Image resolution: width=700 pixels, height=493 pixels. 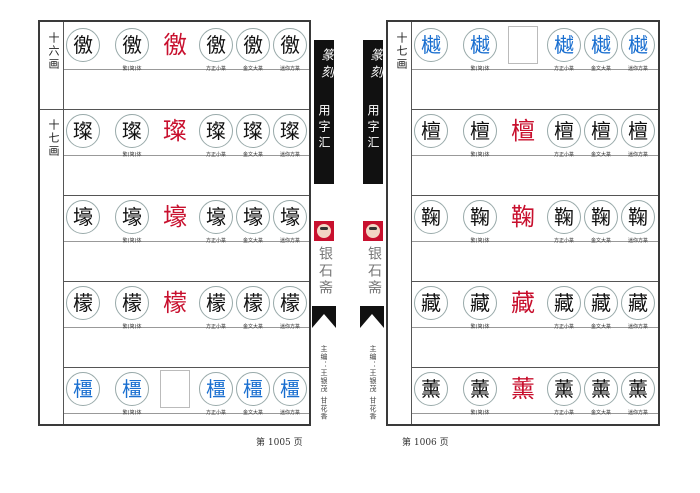 What do you see at coordinates (638, 303) in the screenshot?
I see `char-miniseal: 藏` at bounding box center [638, 303].